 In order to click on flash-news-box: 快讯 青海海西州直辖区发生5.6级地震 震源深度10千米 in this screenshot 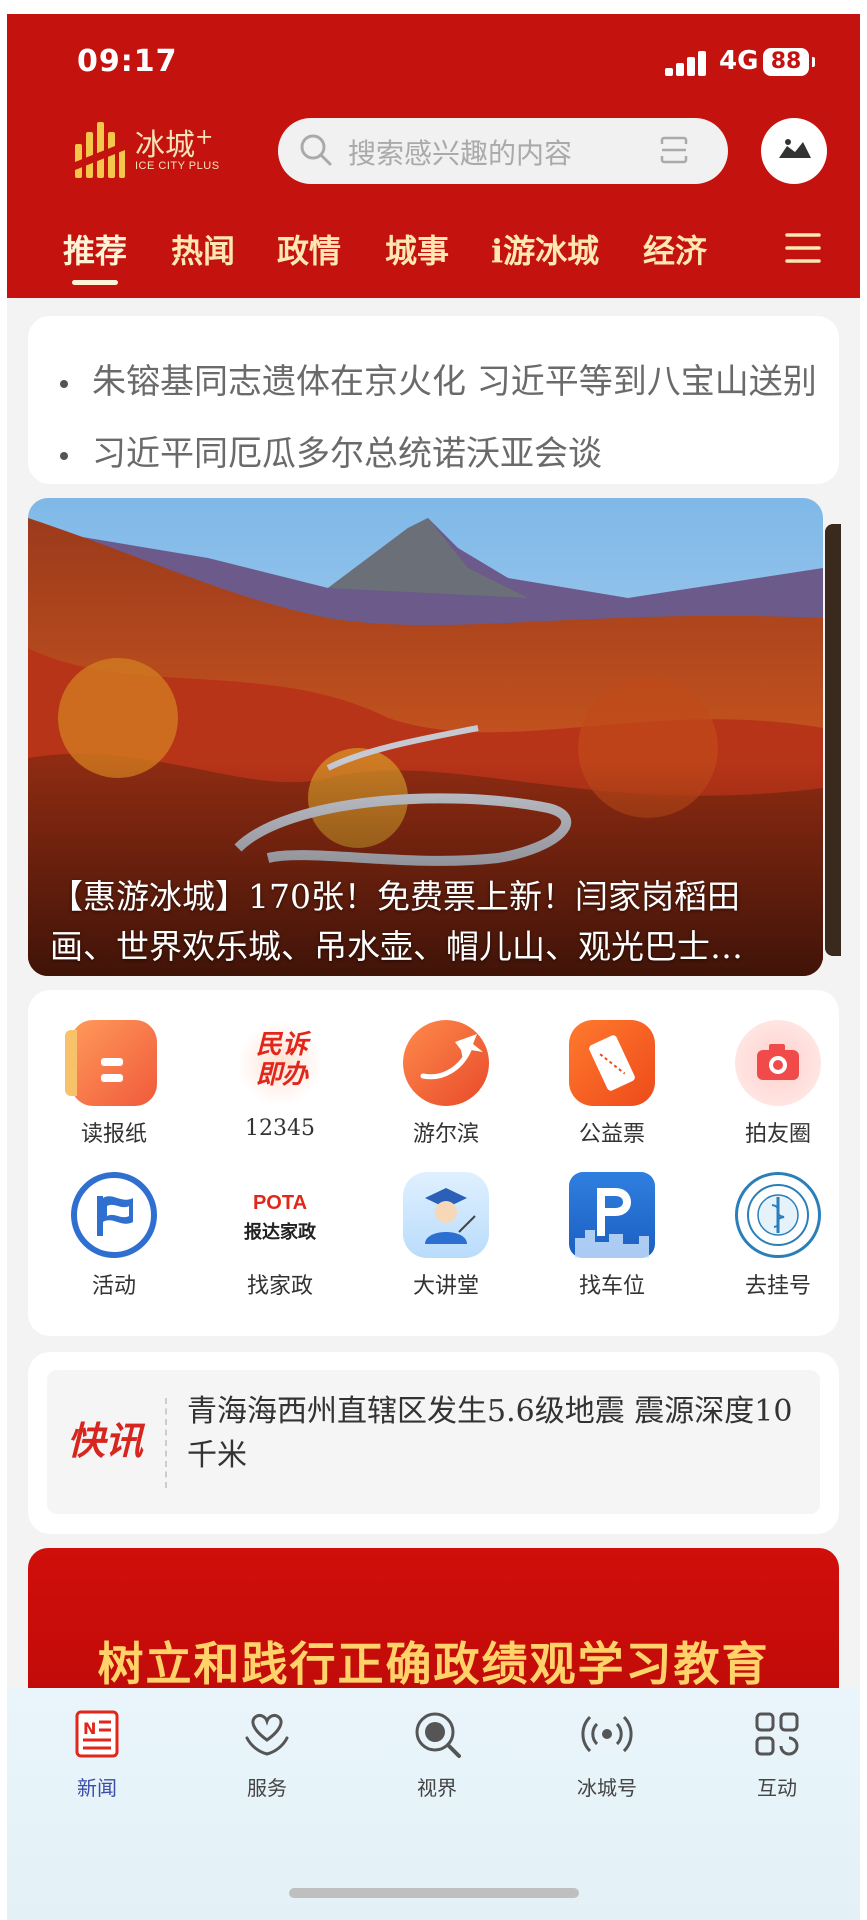, I will do `click(433, 1442)`.